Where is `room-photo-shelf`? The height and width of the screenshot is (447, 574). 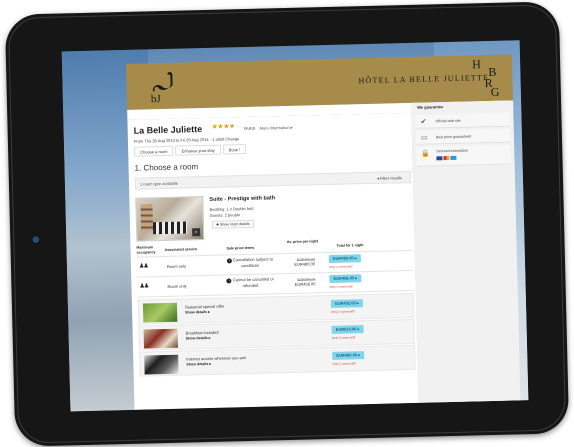 room-photo-shelf is located at coordinates (147, 217).